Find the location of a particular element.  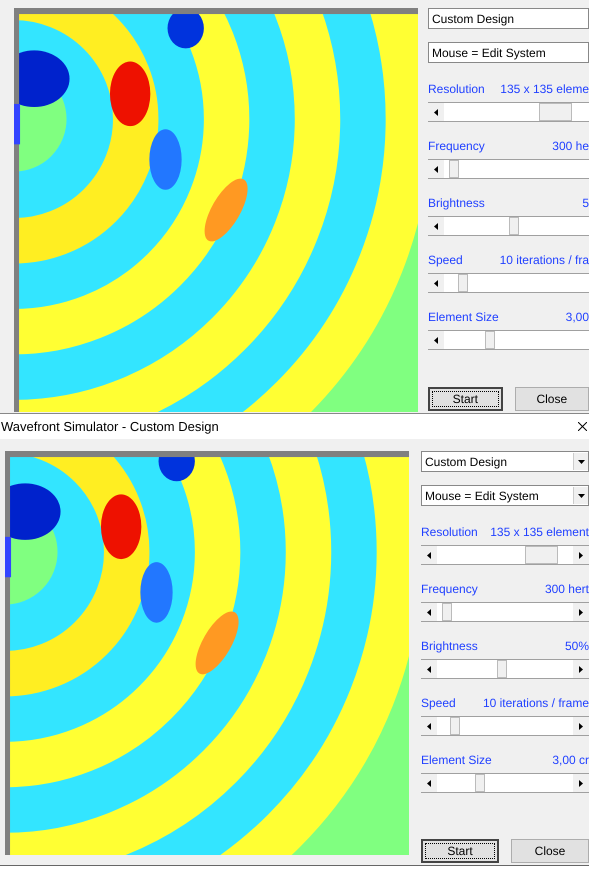

slider-reading: 135 x 135 element is located at coordinates (539, 532).